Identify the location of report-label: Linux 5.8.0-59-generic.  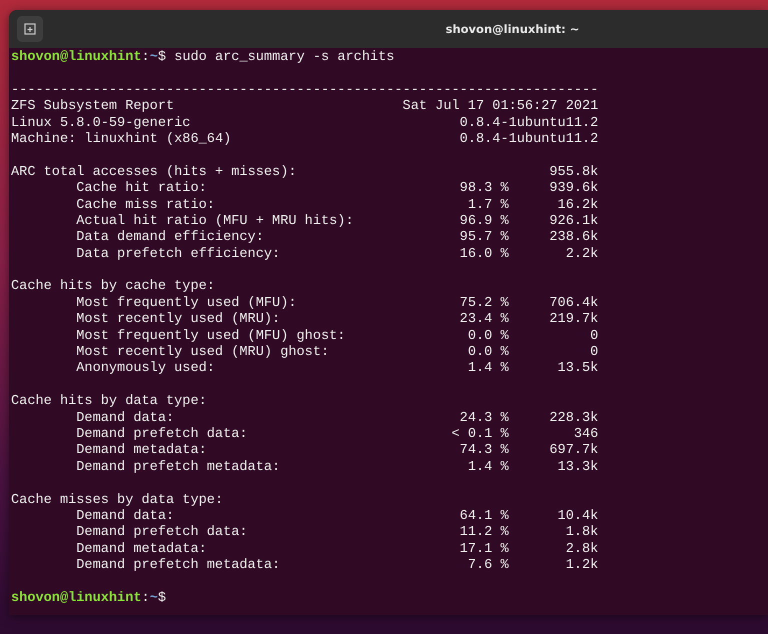
(101, 124).